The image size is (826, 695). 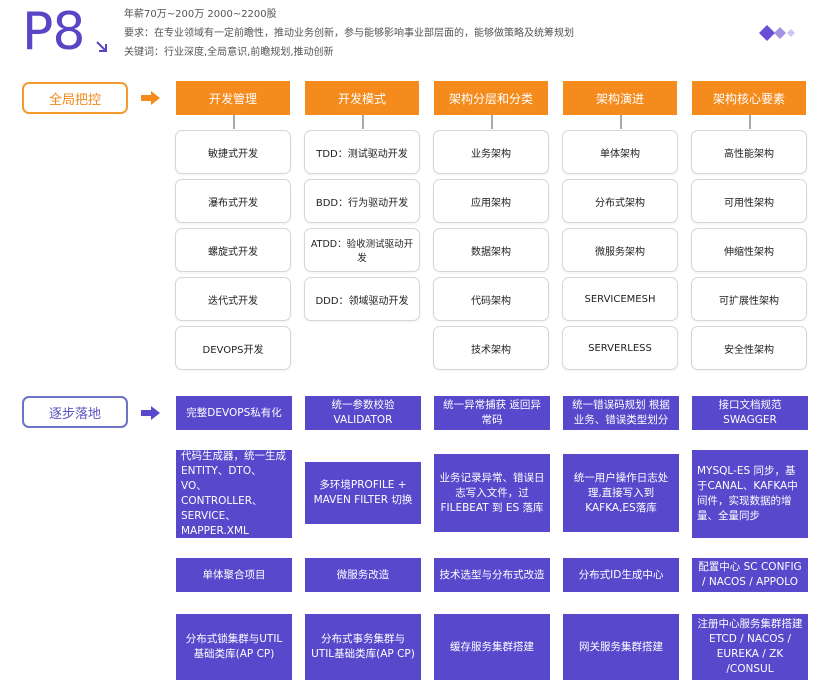 I want to click on task-box: 统一异常捕获 返回异常码, so click(x=492, y=413).